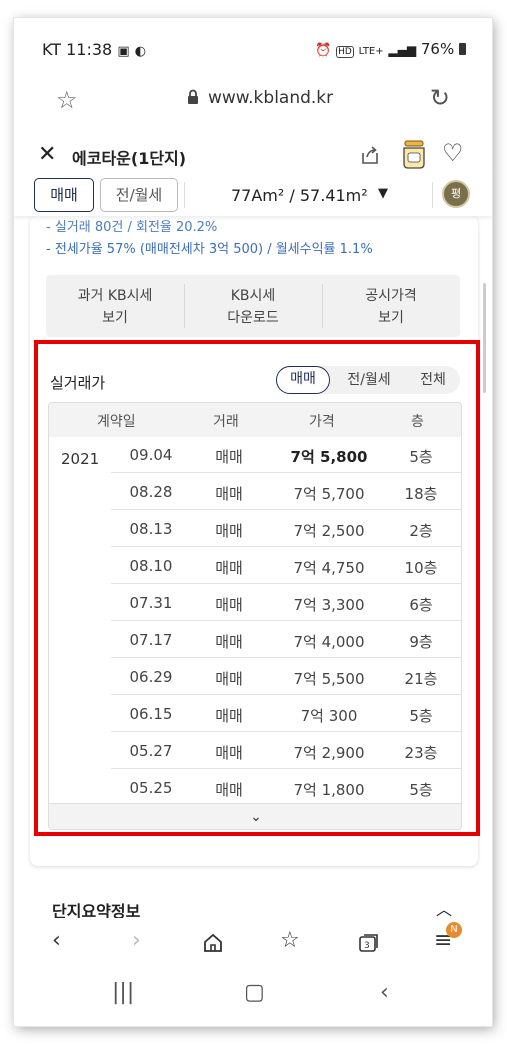 This screenshot has width=507, height=1046. What do you see at coordinates (390, 49) in the screenshot?
I see `status-right: ⏰ HD LTE+ ▂▄▆ 76%` at bounding box center [390, 49].